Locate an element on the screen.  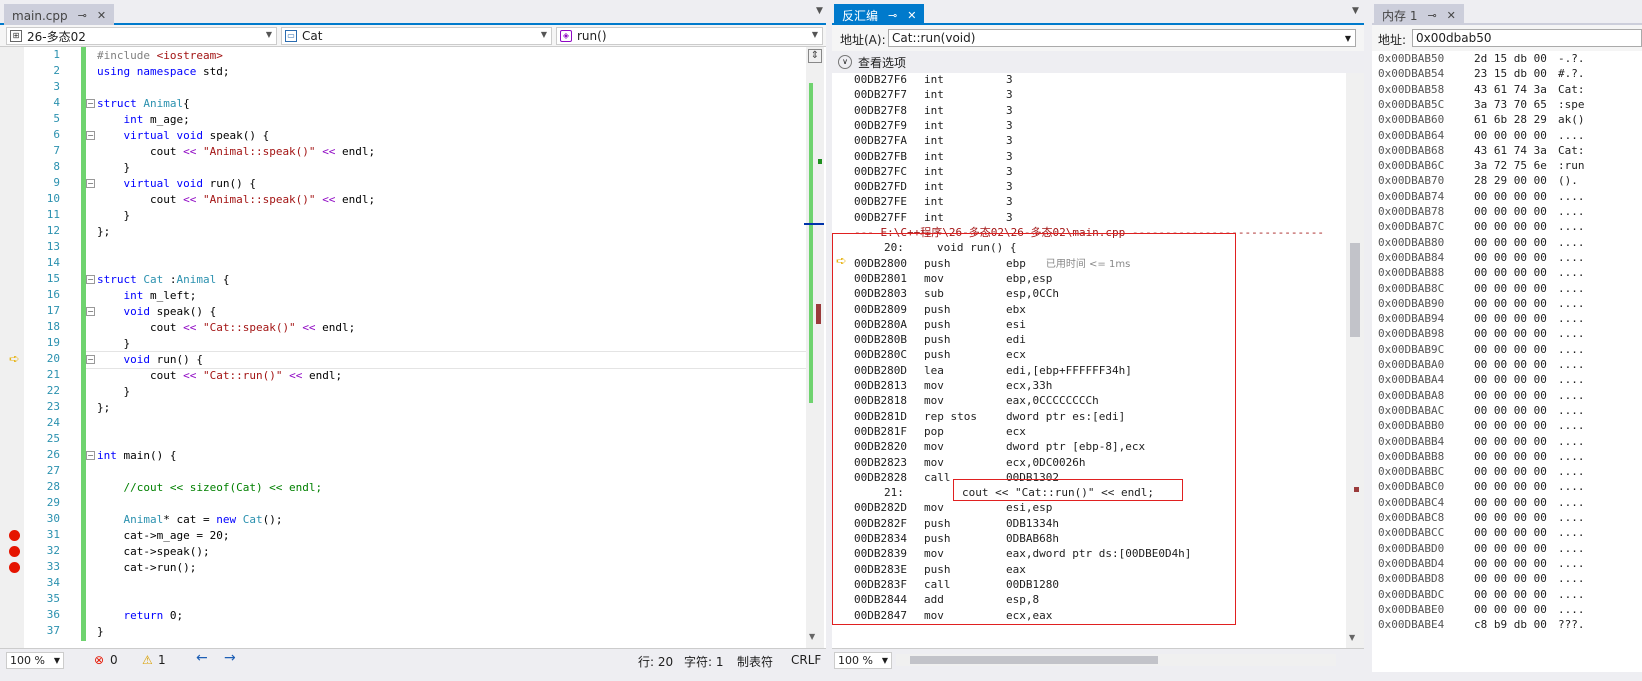
memory-row: 0x00DBABE4 c8 b9 db 00???. is located at coordinates (1508, 625).